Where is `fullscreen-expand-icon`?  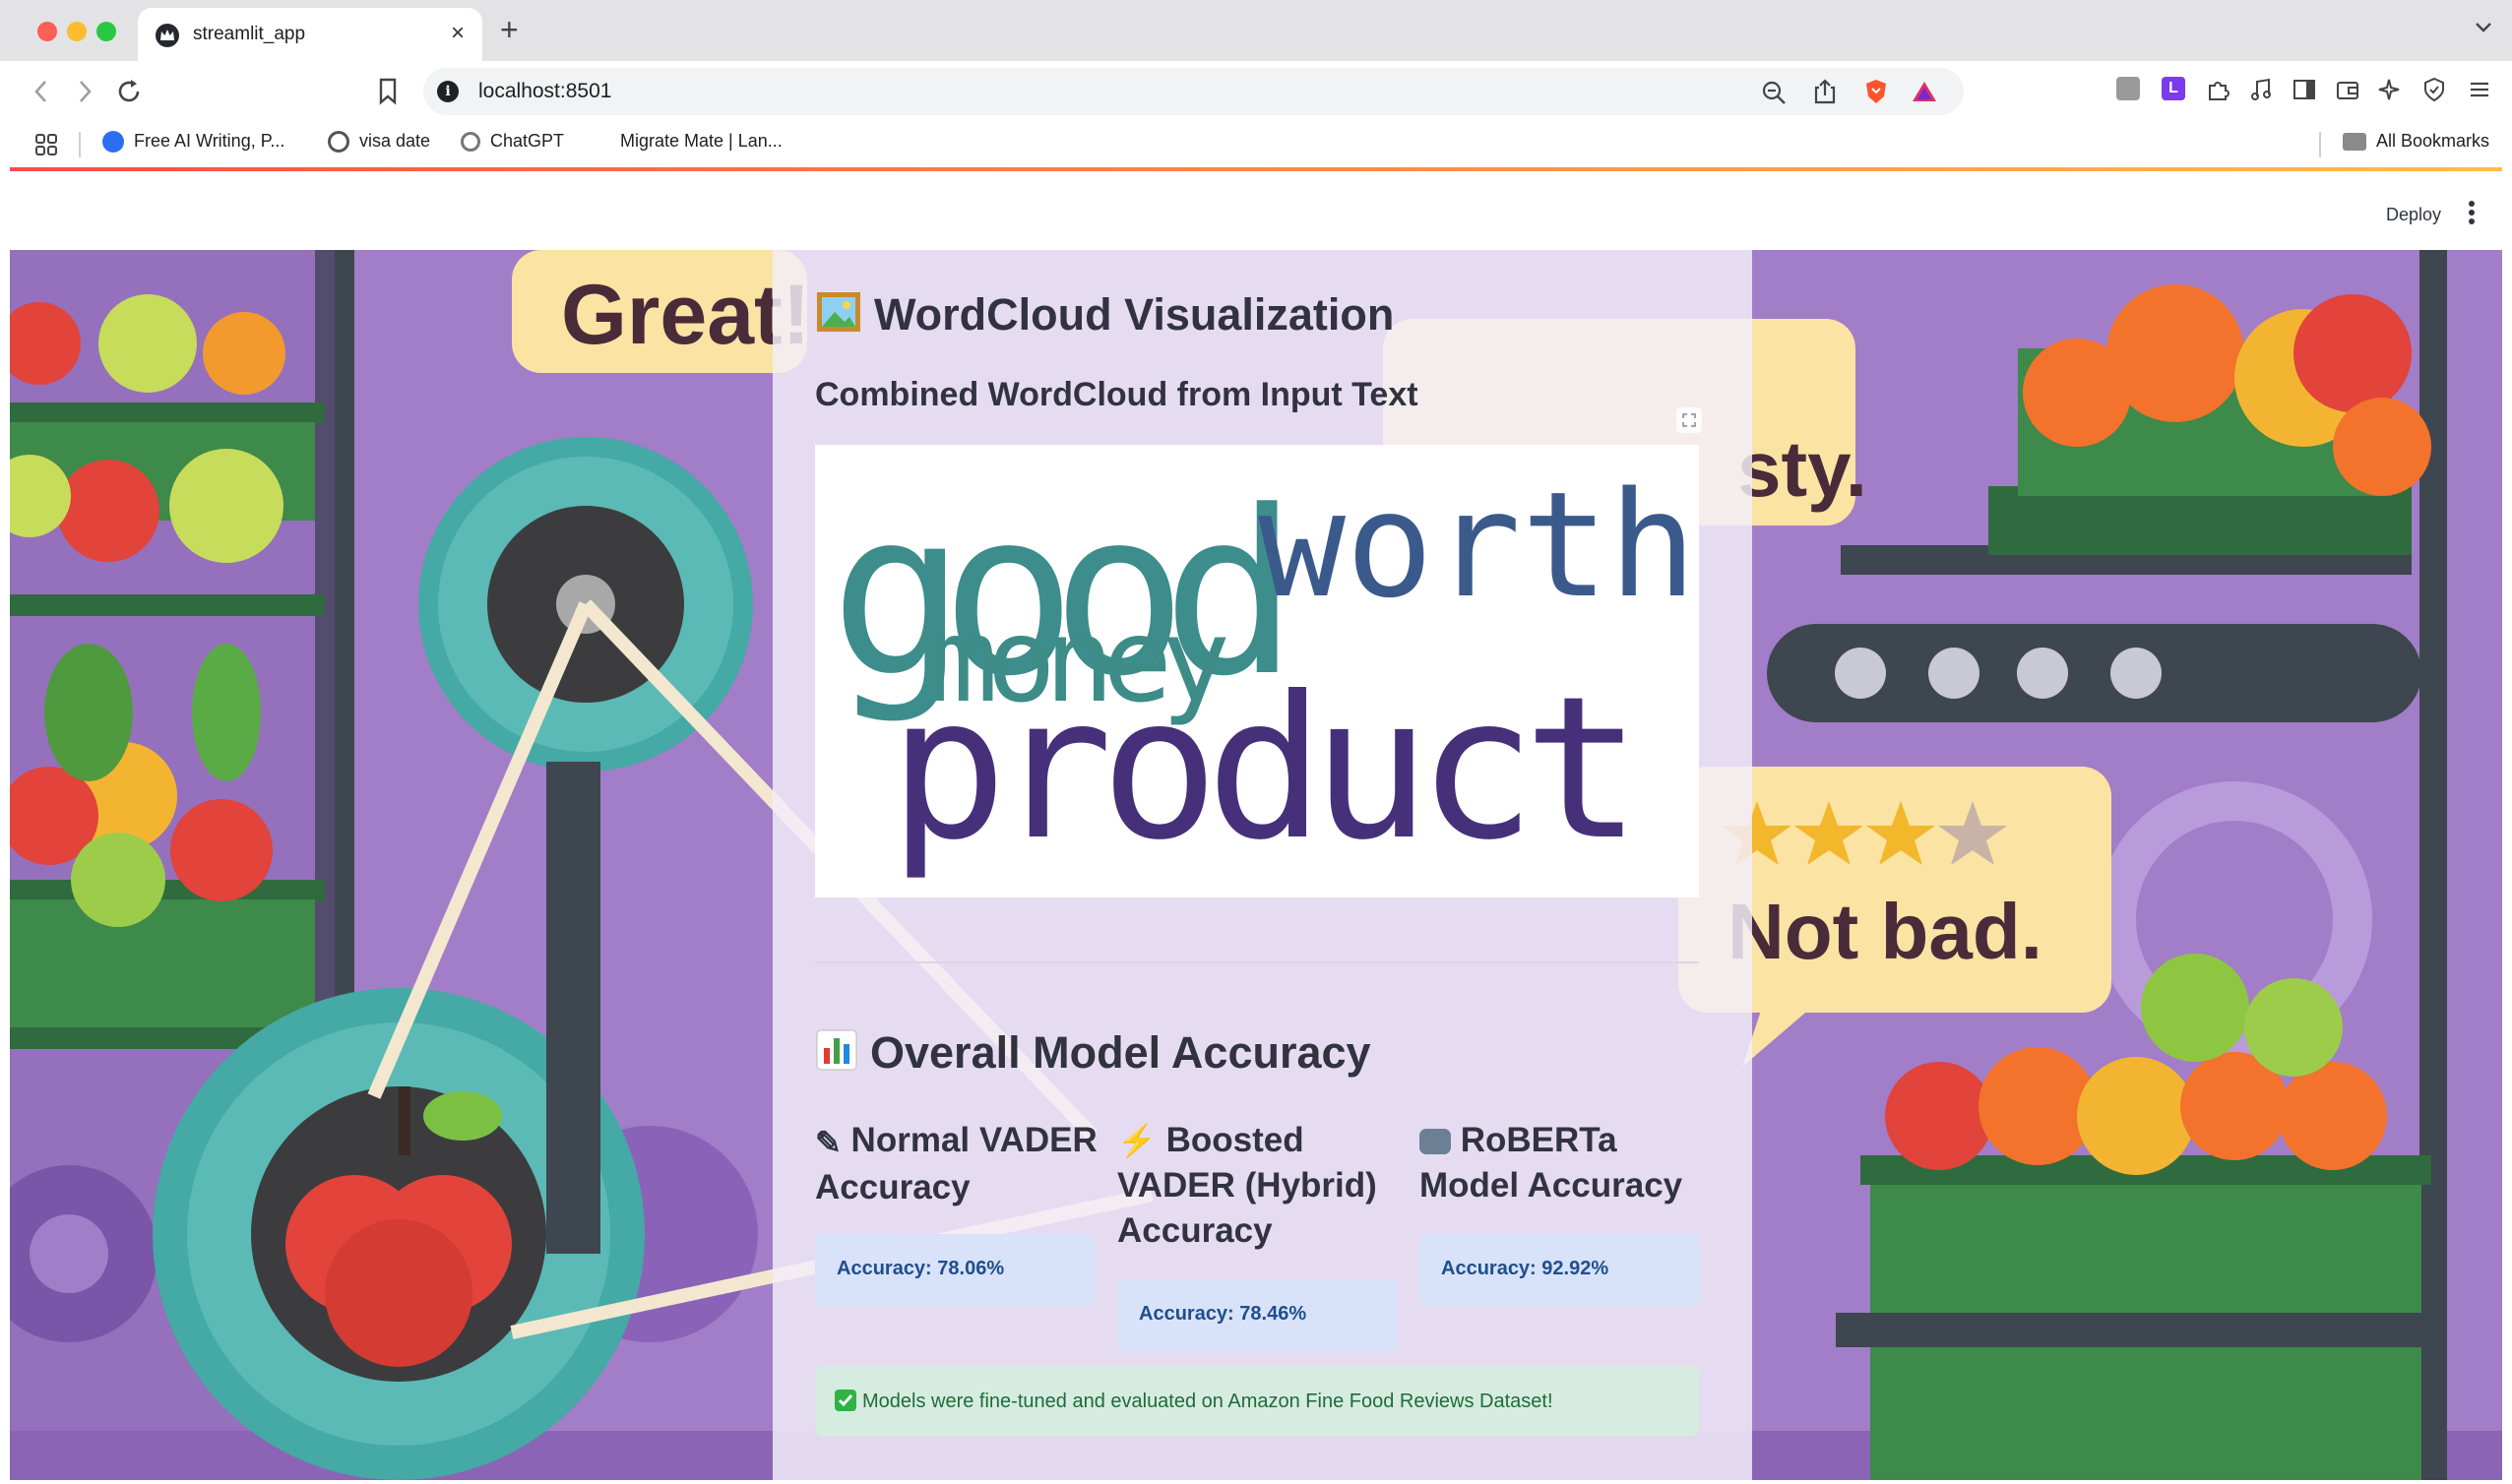 fullscreen-expand-icon is located at coordinates (1689, 420).